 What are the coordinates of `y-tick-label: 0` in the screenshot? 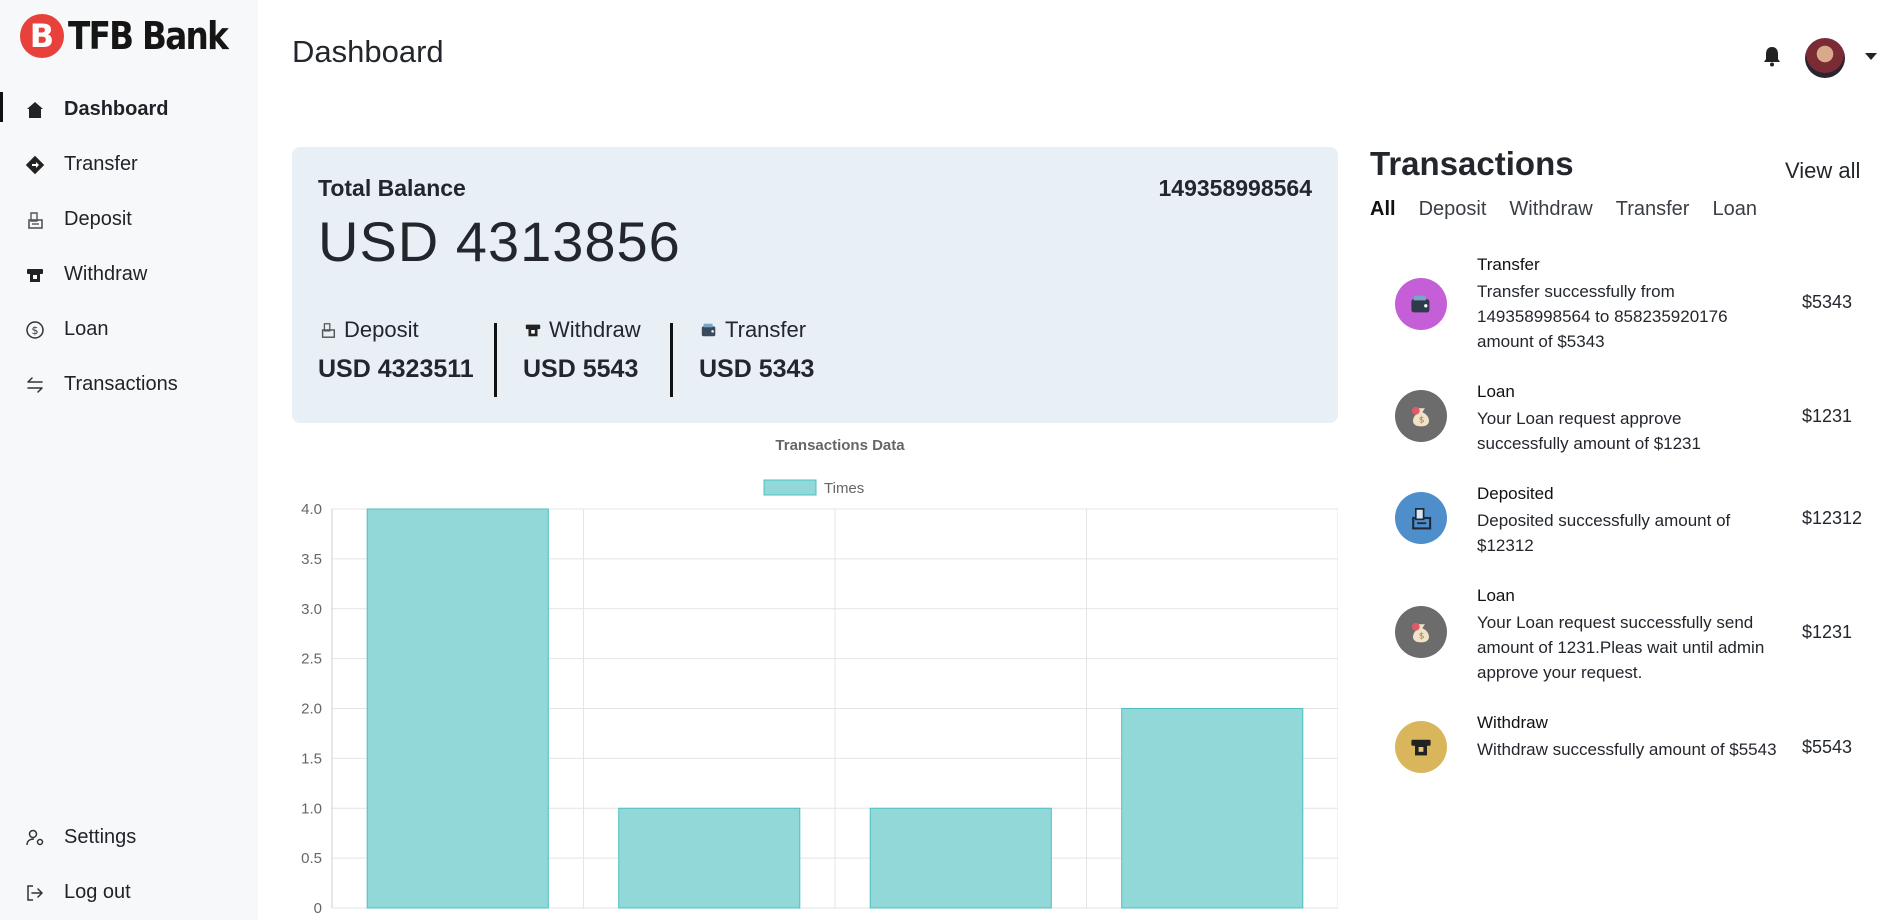 It's located at (318, 908).